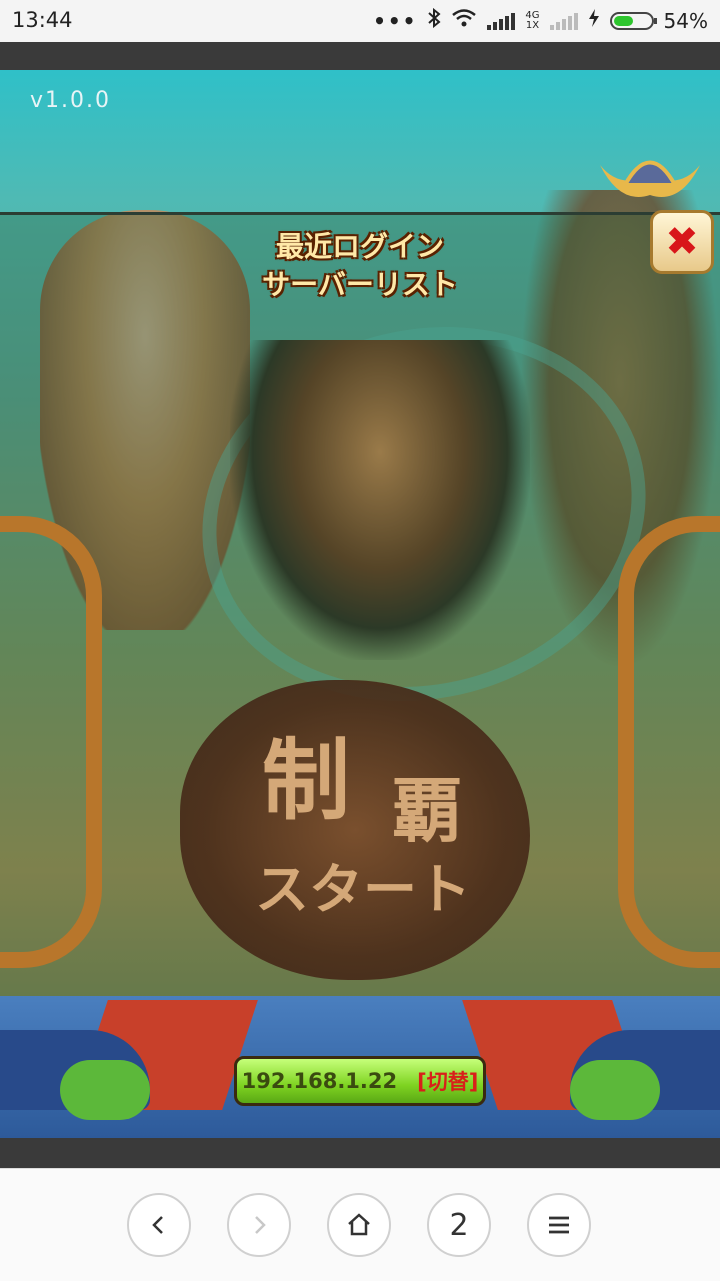 The height and width of the screenshot is (1281, 720). I want to click on wooden-arch-left, so click(51, 742).